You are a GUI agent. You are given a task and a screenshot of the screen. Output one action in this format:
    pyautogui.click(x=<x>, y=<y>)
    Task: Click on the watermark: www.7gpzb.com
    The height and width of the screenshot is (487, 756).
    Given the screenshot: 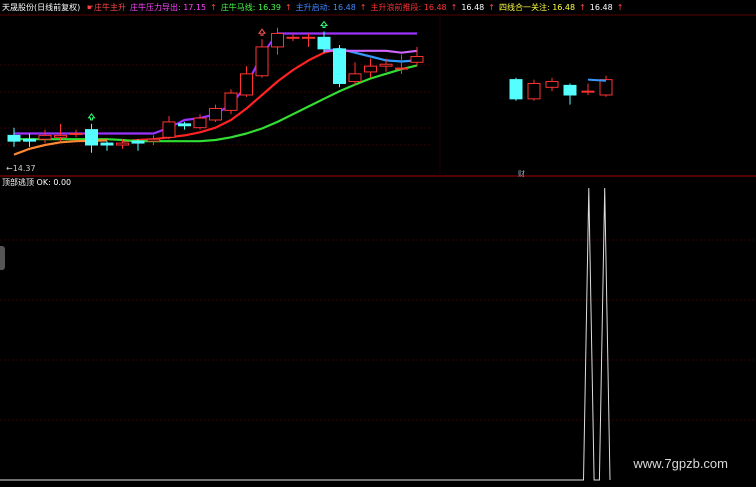 What is the action you would take?
    pyautogui.click(x=680, y=463)
    